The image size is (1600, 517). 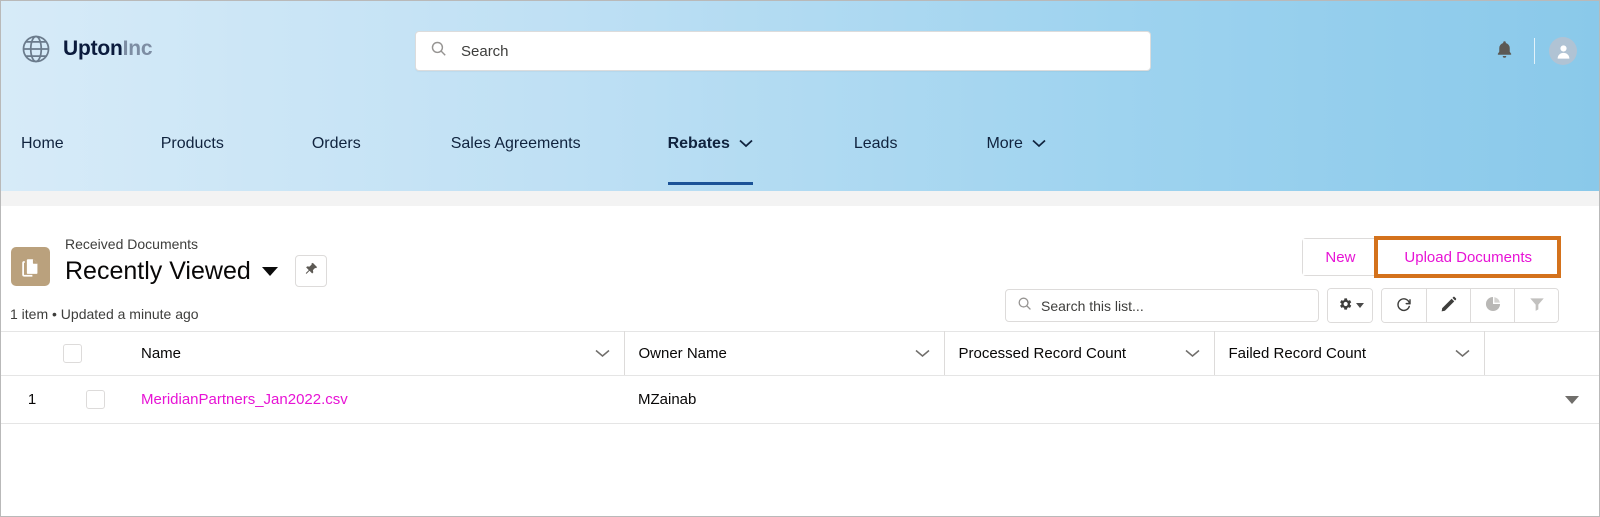 What do you see at coordinates (1004, 143) in the screenshot?
I see `nav-tab-more-label: More` at bounding box center [1004, 143].